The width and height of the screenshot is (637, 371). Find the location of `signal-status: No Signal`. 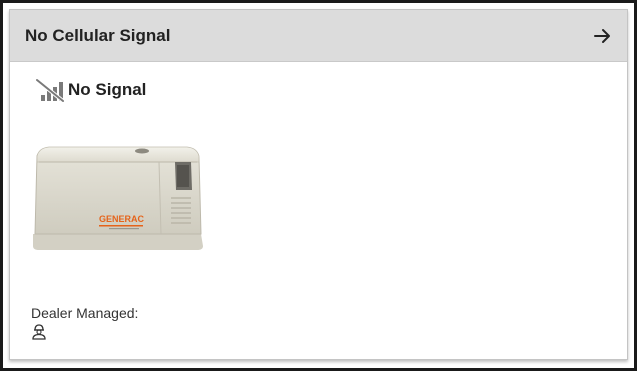

signal-status: No Signal is located at coordinates (90, 90).